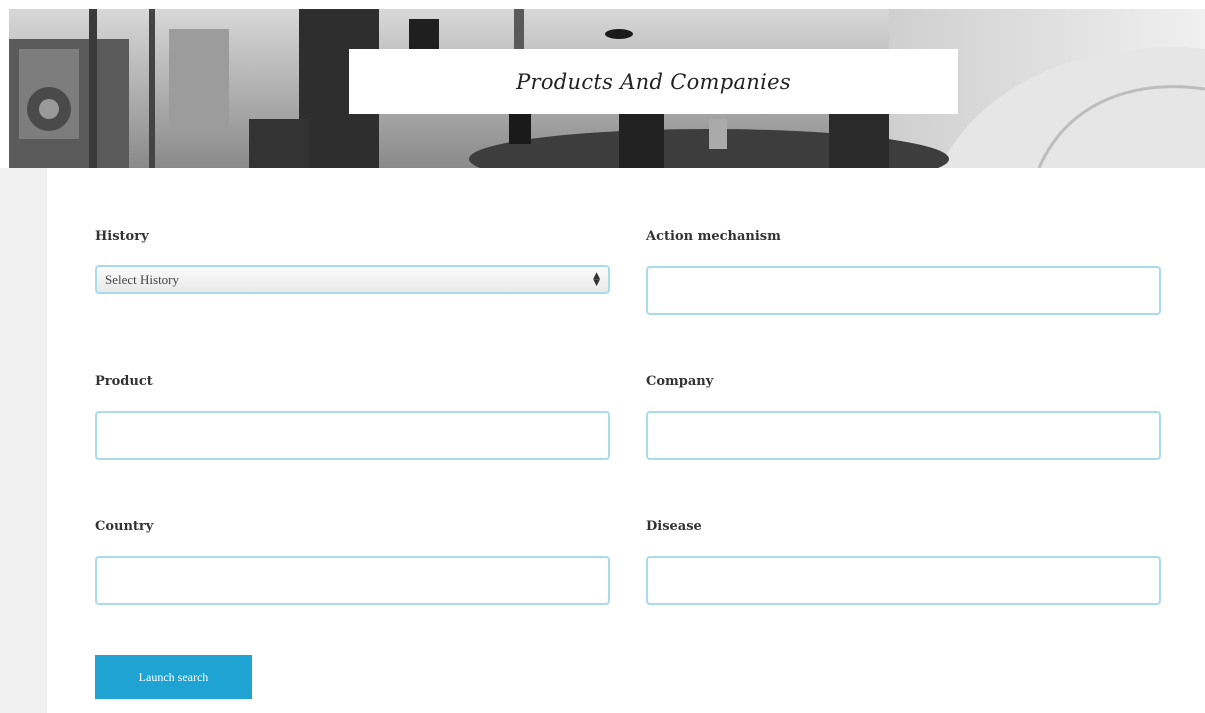 The image size is (1205, 713). What do you see at coordinates (124, 526) in the screenshot?
I see `country-label: Country` at bounding box center [124, 526].